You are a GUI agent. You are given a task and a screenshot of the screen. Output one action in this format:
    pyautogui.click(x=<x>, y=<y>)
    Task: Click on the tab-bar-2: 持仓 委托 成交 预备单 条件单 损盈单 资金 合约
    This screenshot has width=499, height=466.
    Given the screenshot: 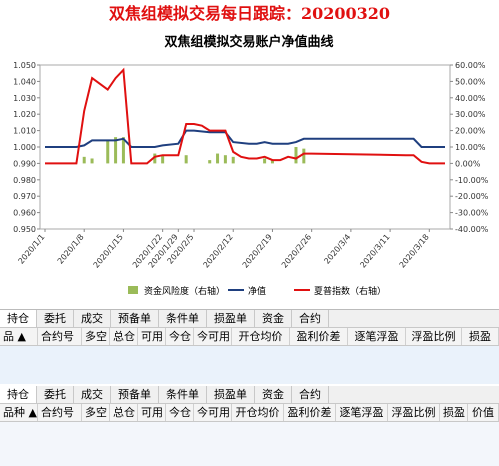 What is the action you would take?
    pyautogui.click(x=249, y=395)
    